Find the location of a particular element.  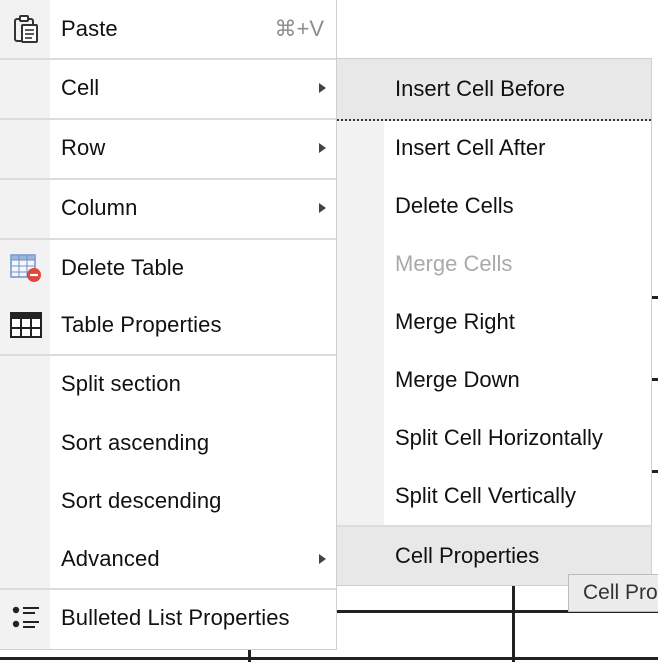

shortcut-label: ⌘+V is located at coordinates (299, 28).